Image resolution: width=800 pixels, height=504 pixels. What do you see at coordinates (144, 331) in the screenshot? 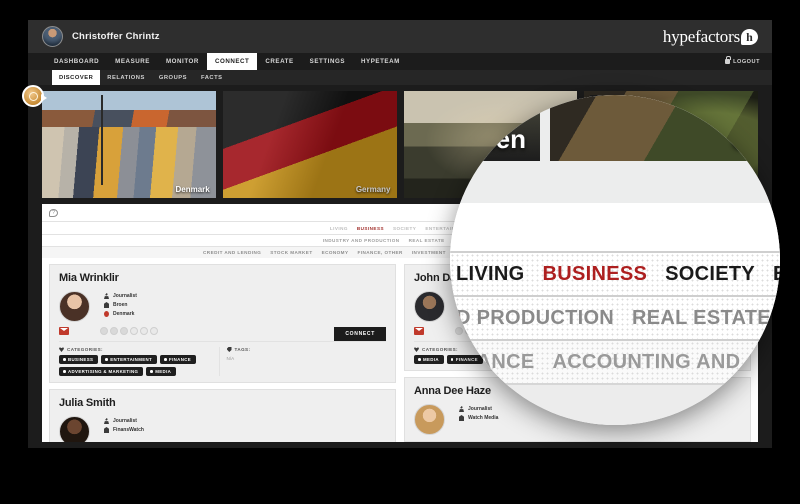
I see `social-icon-youtube` at bounding box center [144, 331].